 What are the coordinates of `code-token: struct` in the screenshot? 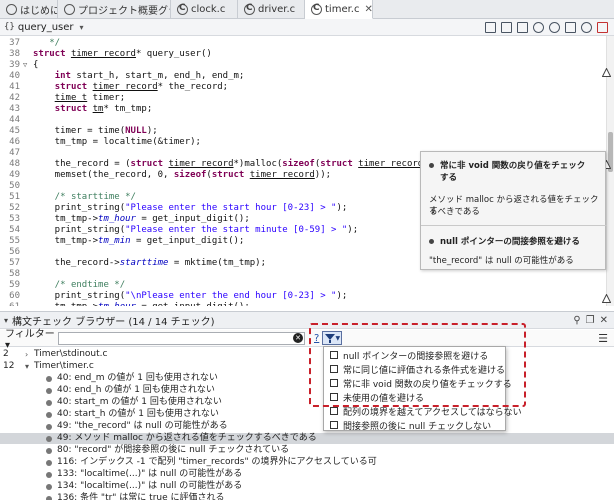 It's located at (339, 164).